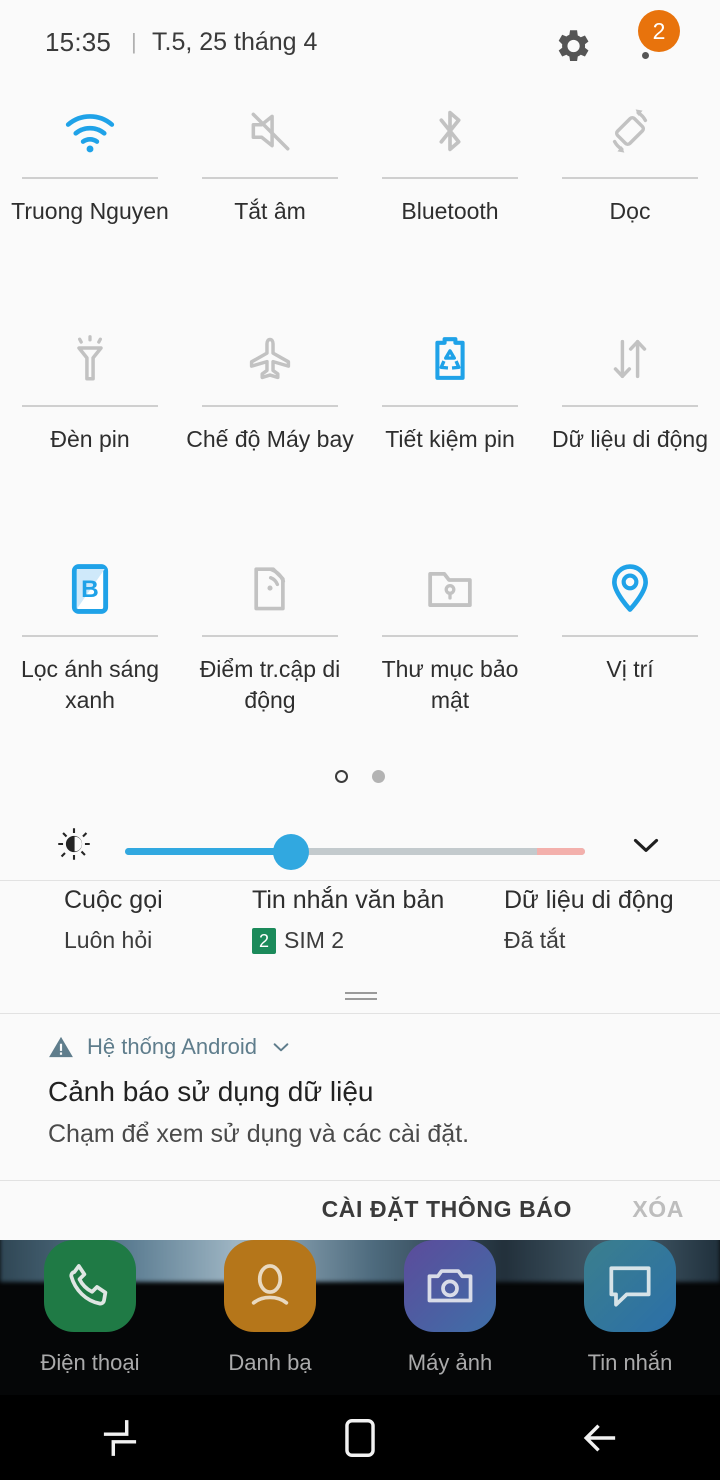  I want to click on svg-text: B, so click(90, 589).